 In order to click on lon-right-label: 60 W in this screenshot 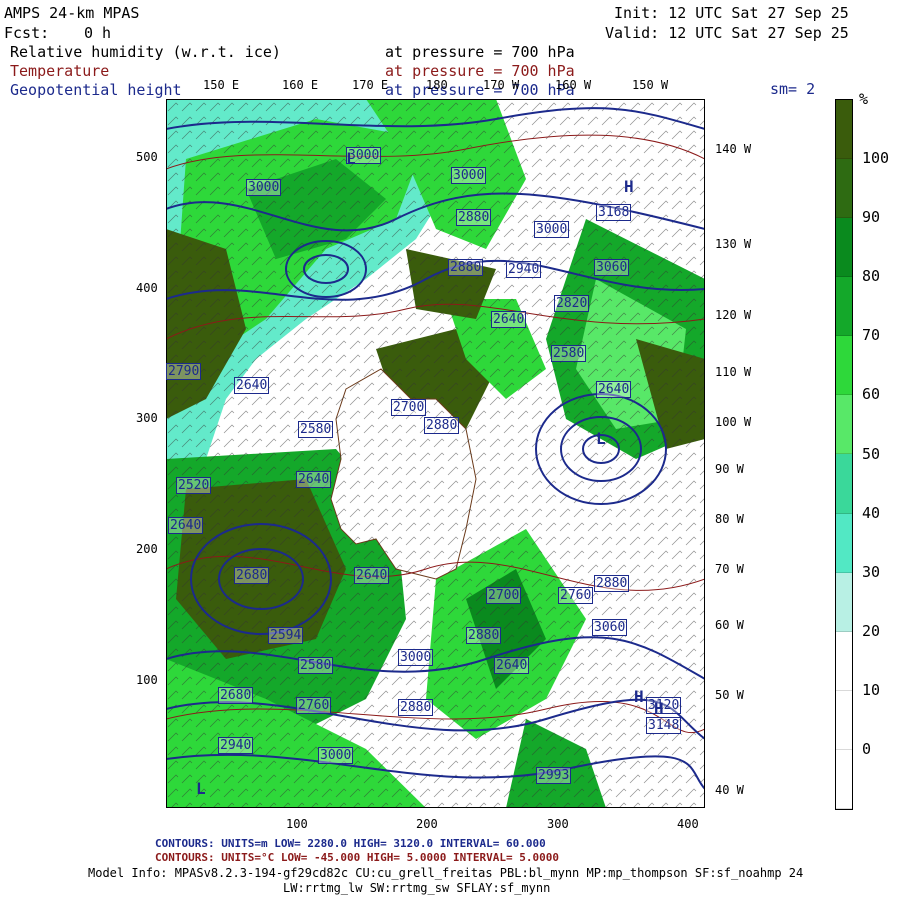, I will do `click(729, 625)`.